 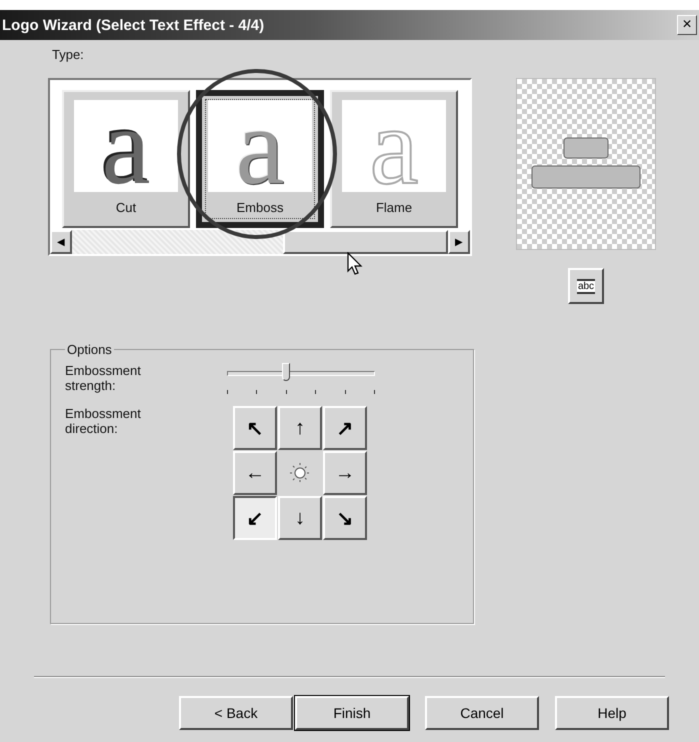 What do you see at coordinates (482, 713) in the screenshot?
I see `wizard-button: Cancel` at bounding box center [482, 713].